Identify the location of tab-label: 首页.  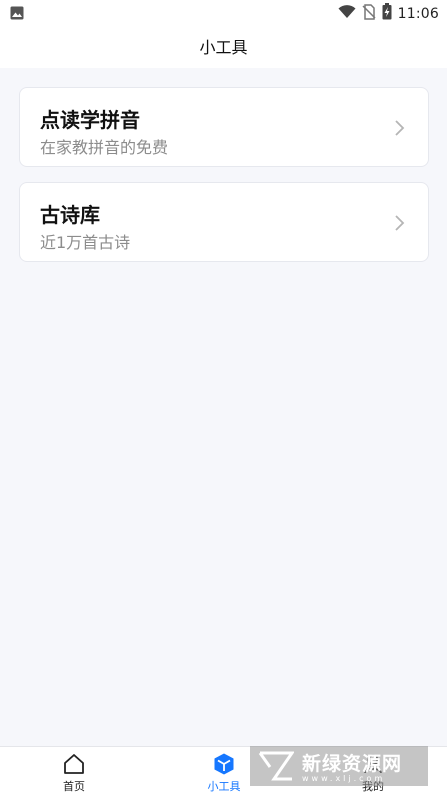
(74, 786).